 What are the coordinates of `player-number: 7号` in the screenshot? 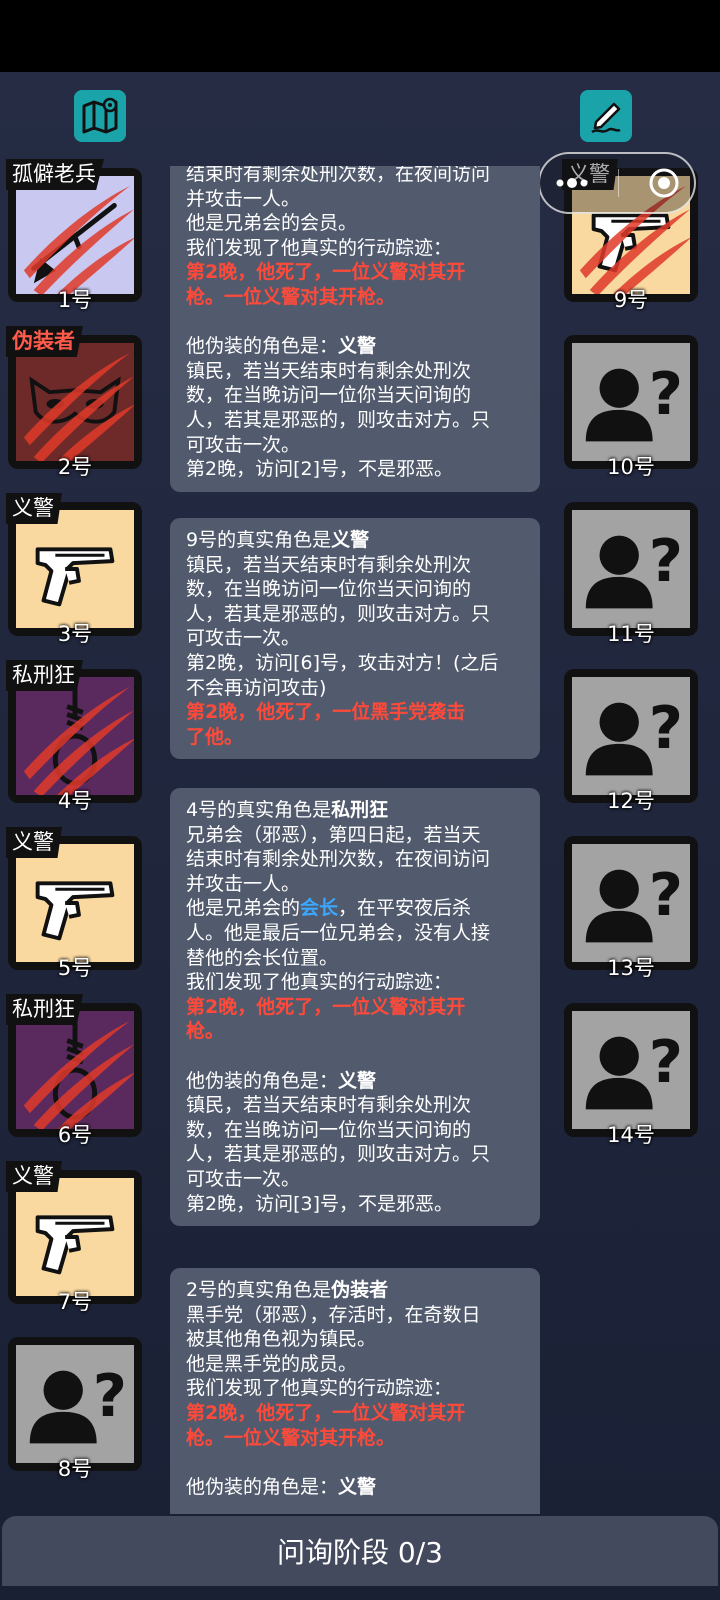 It's located at (75, 1302).